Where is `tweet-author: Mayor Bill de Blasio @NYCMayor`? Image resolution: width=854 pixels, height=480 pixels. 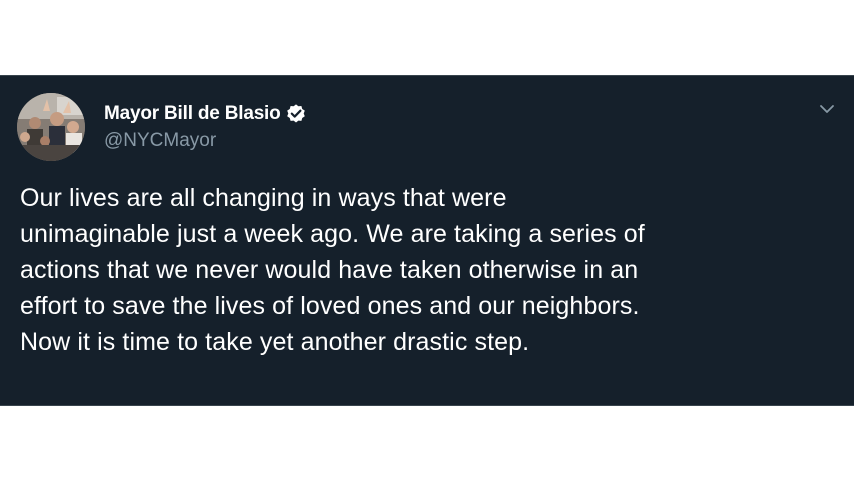
tweet-author: Mayor Bill de Blasio @NYCMayor is located at coordinates (205, 126).